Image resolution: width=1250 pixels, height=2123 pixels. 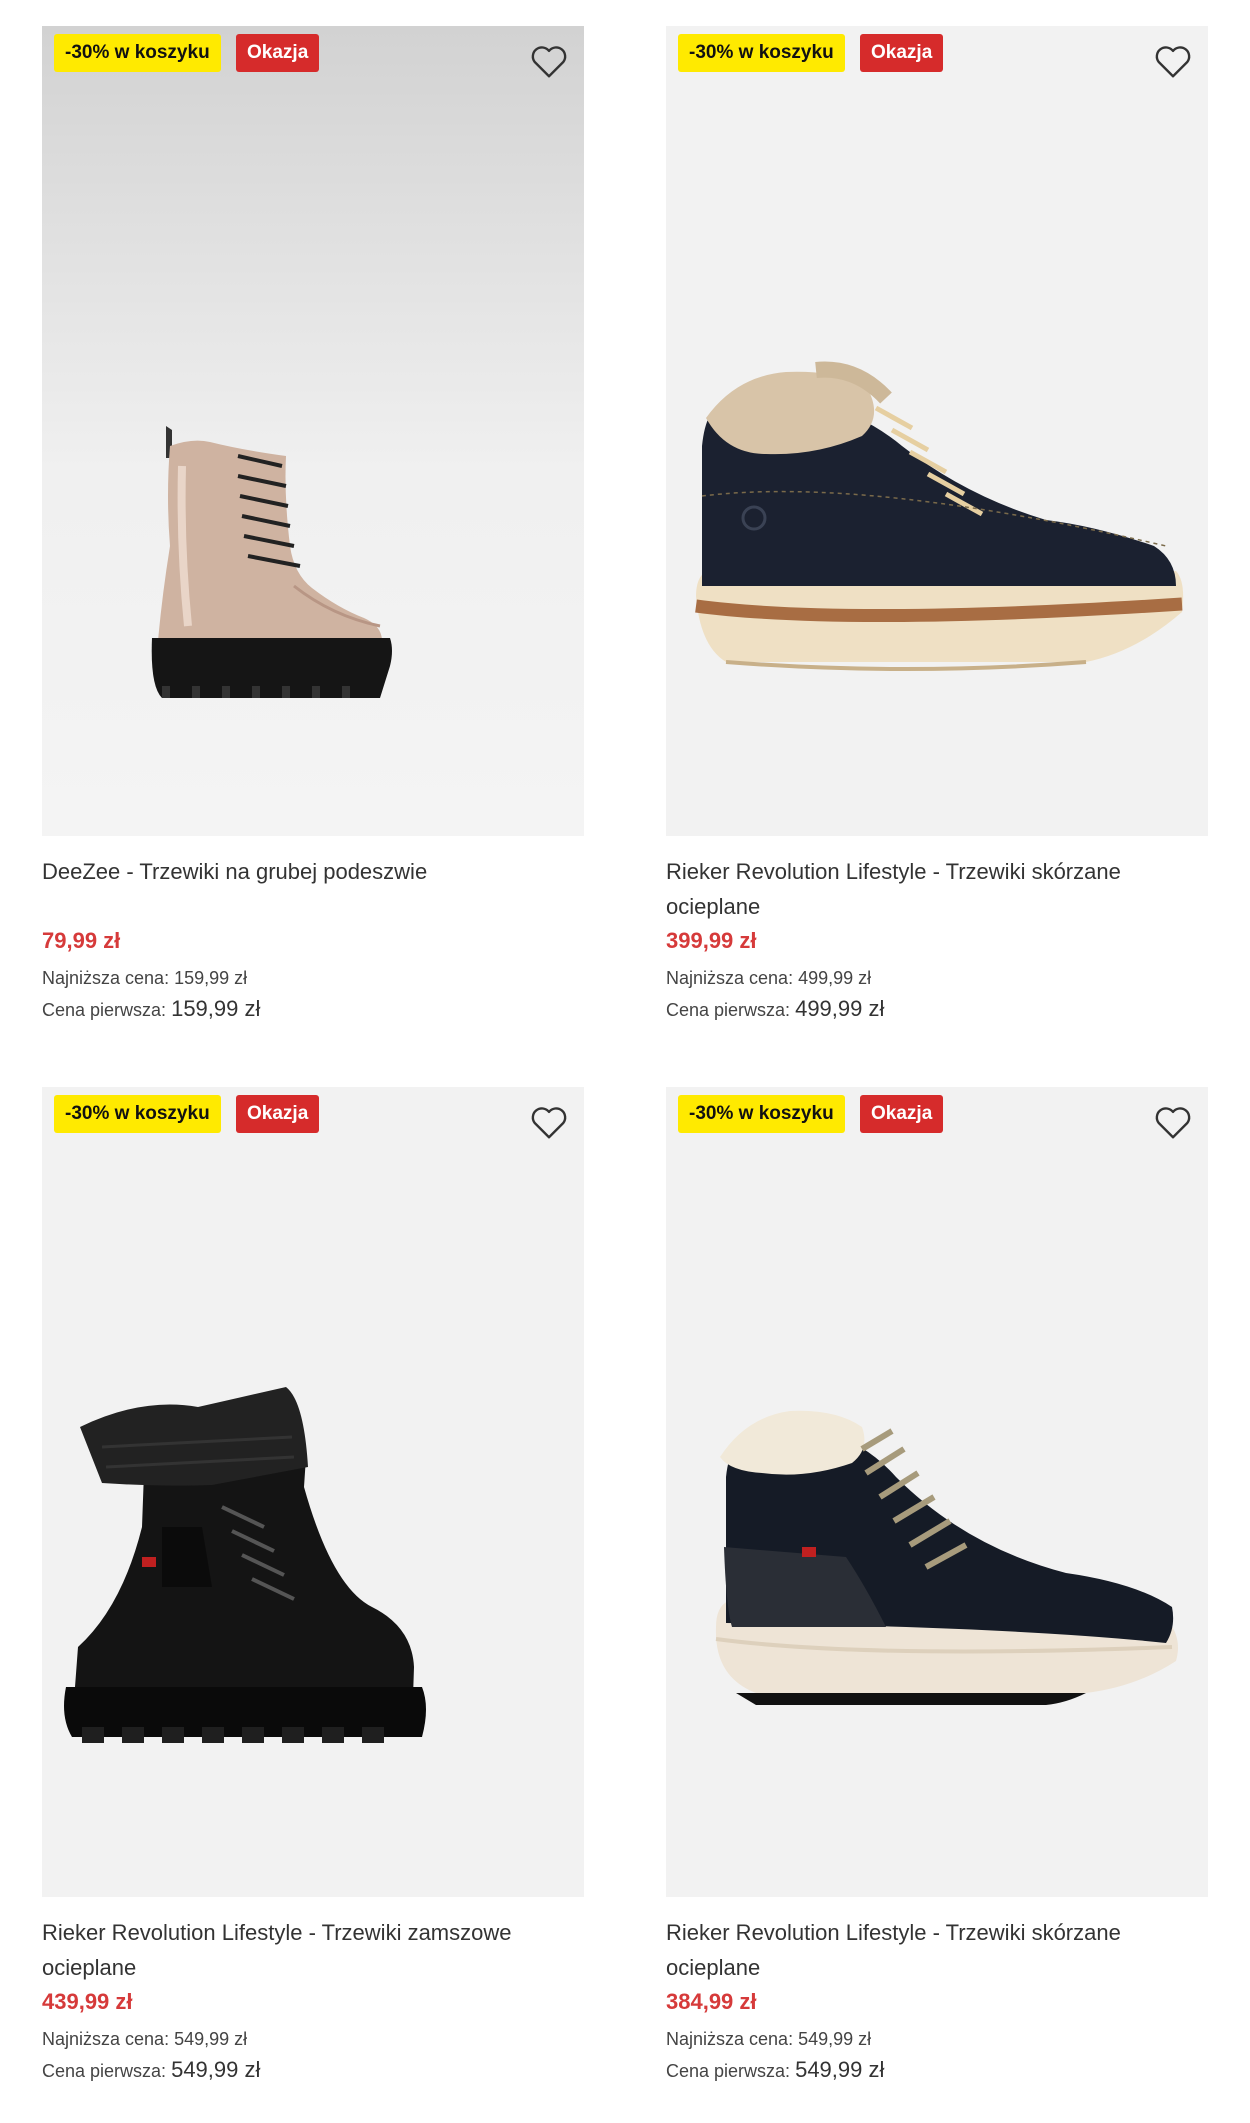 I want to click on product-title: DeeZee - Trzewiki na grubej podeszwie, so click(x=313, y=871).